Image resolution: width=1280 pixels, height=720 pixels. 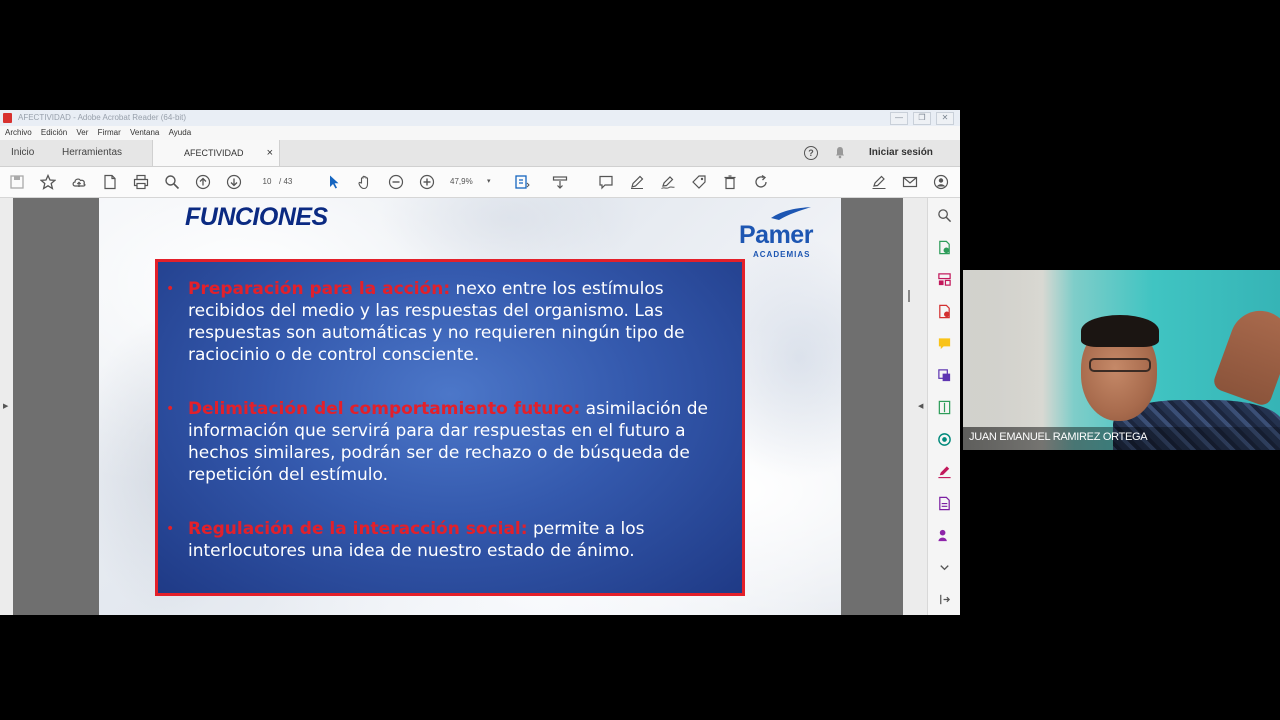 What do you see at coordinates (909, 296) in the screenshot?
I see `scrollbar-thumb` at bounding box center [909, 296].